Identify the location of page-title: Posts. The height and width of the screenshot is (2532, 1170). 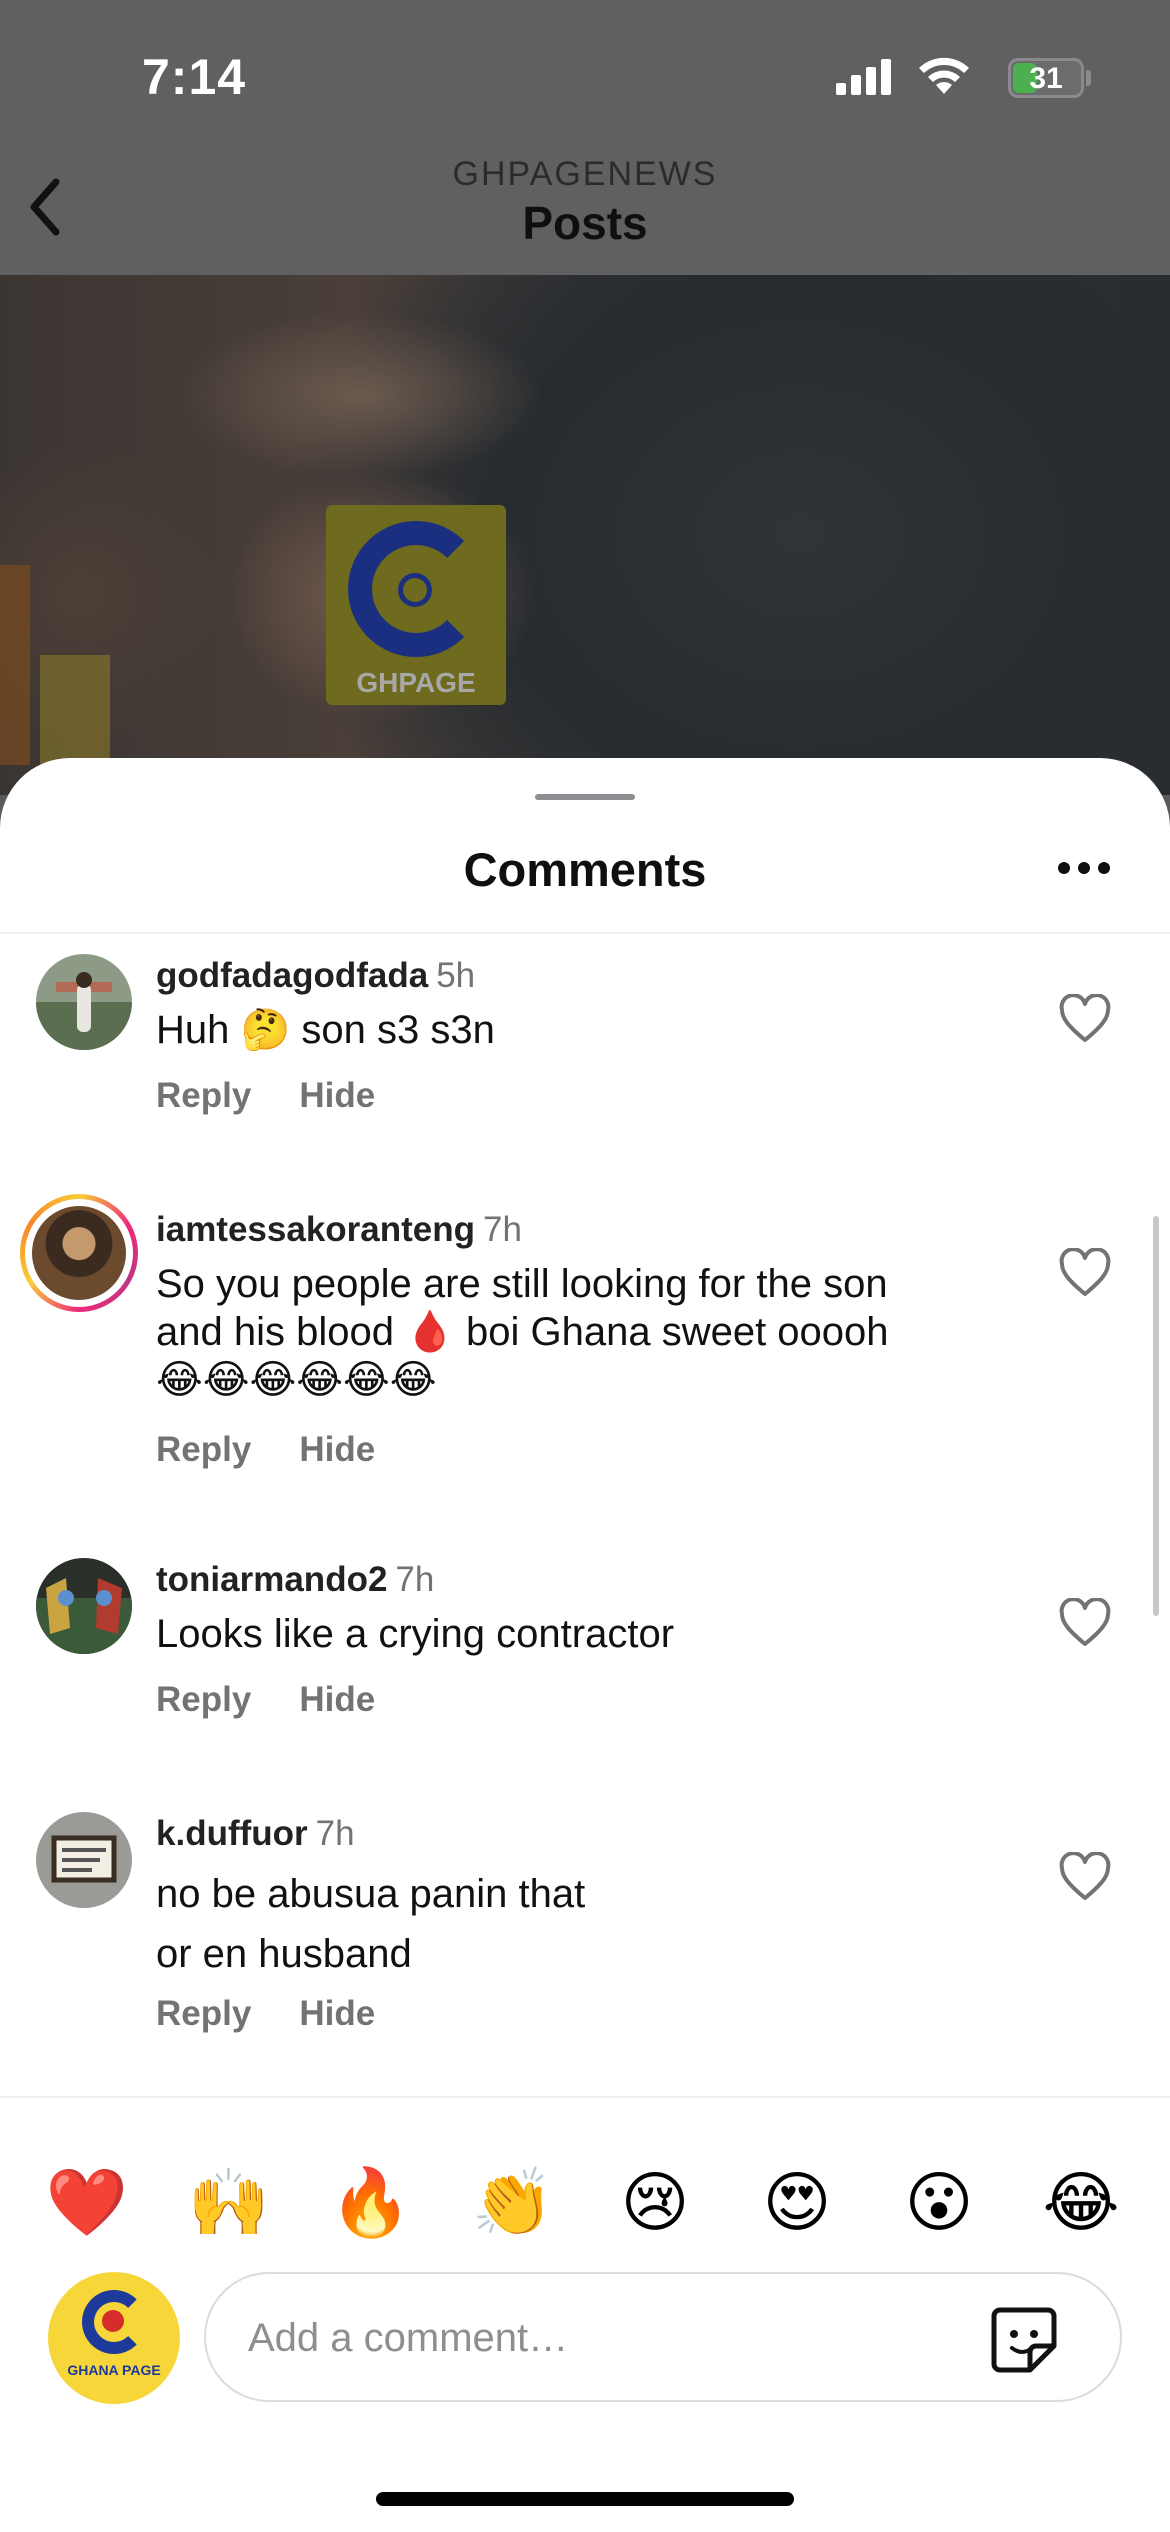
(585, 223).